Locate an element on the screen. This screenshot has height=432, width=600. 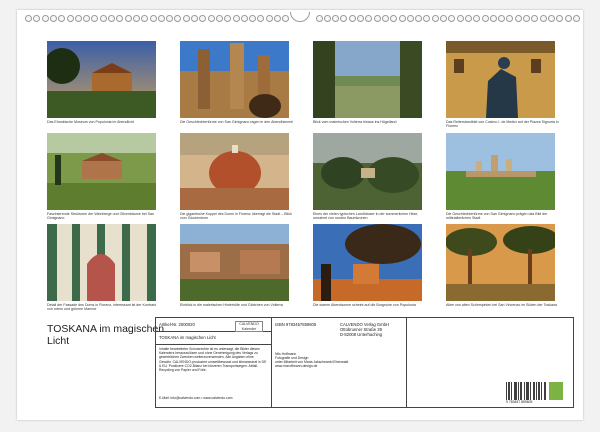
calvendo-logo: CALVENDO Kalender is located at coordinates (249, 326).